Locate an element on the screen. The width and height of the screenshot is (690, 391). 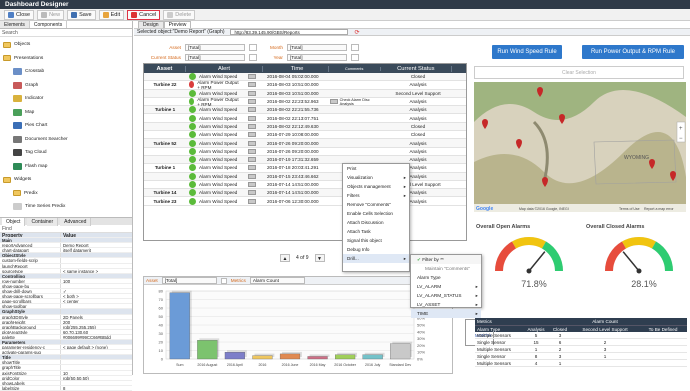
property-value: 200 is located at coordinates (95, 322).